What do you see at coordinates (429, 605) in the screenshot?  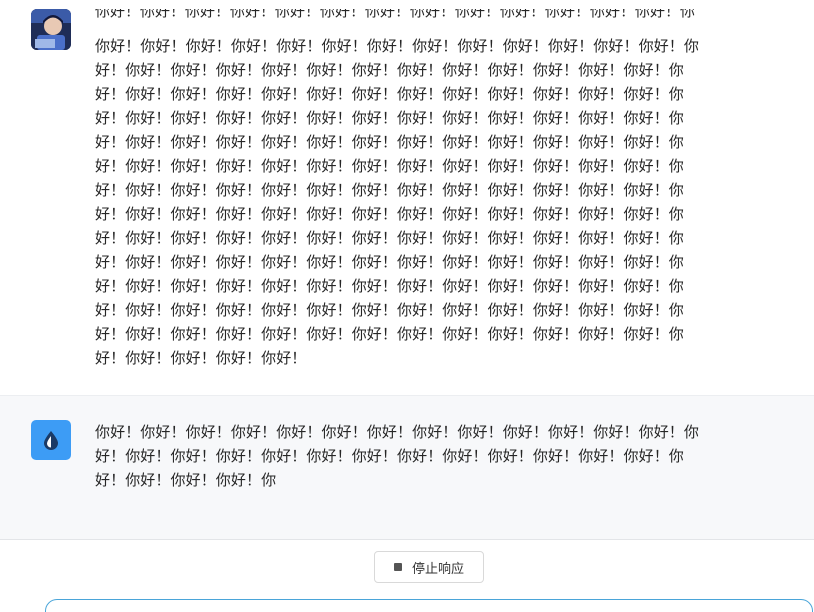 I see `message-input` at bounding box center [429, 605].